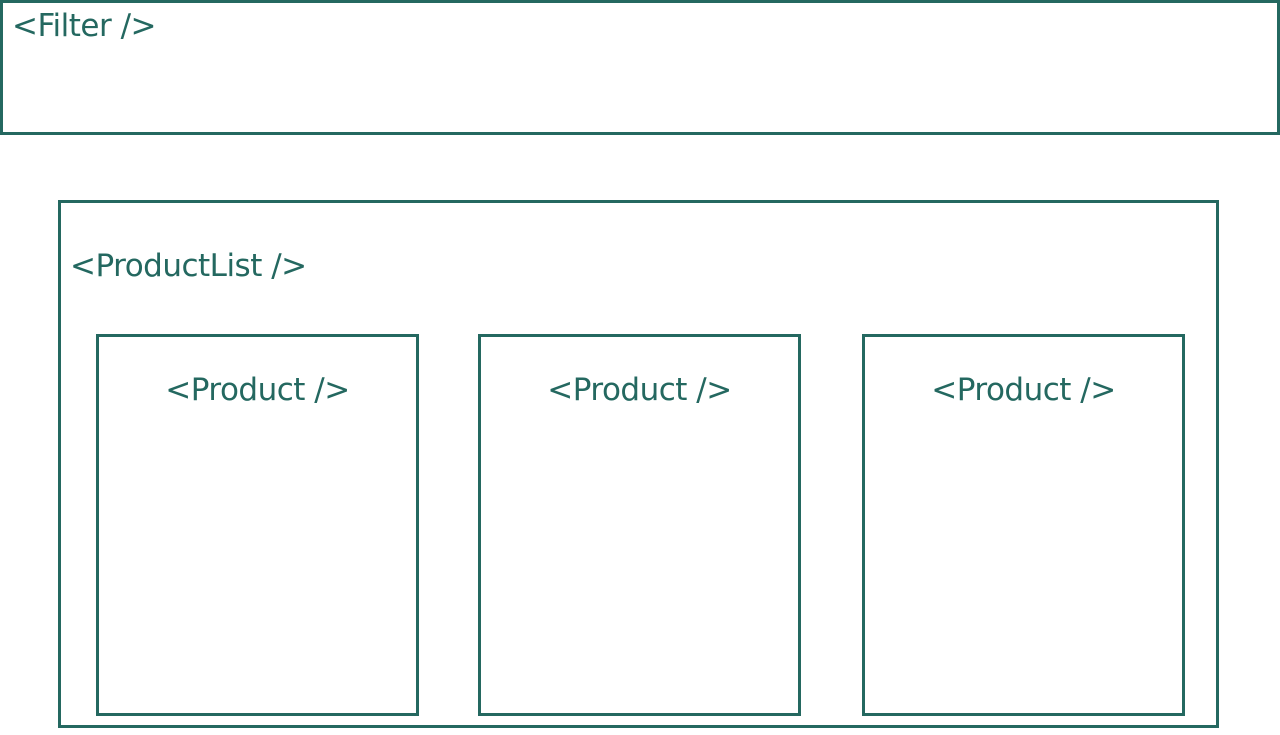 The image size is (1280, 735). I want to click on filter-component-label: <Filter />, so click(84, 26).